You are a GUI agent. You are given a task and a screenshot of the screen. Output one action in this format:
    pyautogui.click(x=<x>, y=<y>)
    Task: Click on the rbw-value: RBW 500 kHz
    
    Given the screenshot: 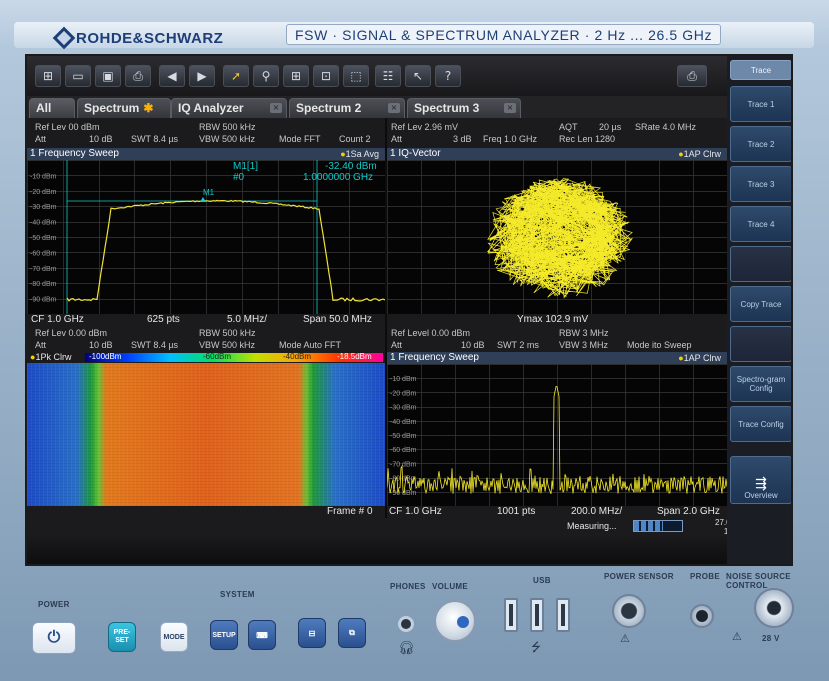 What is the action you would take?
    pyautogui.click(x=227, y=333)
    